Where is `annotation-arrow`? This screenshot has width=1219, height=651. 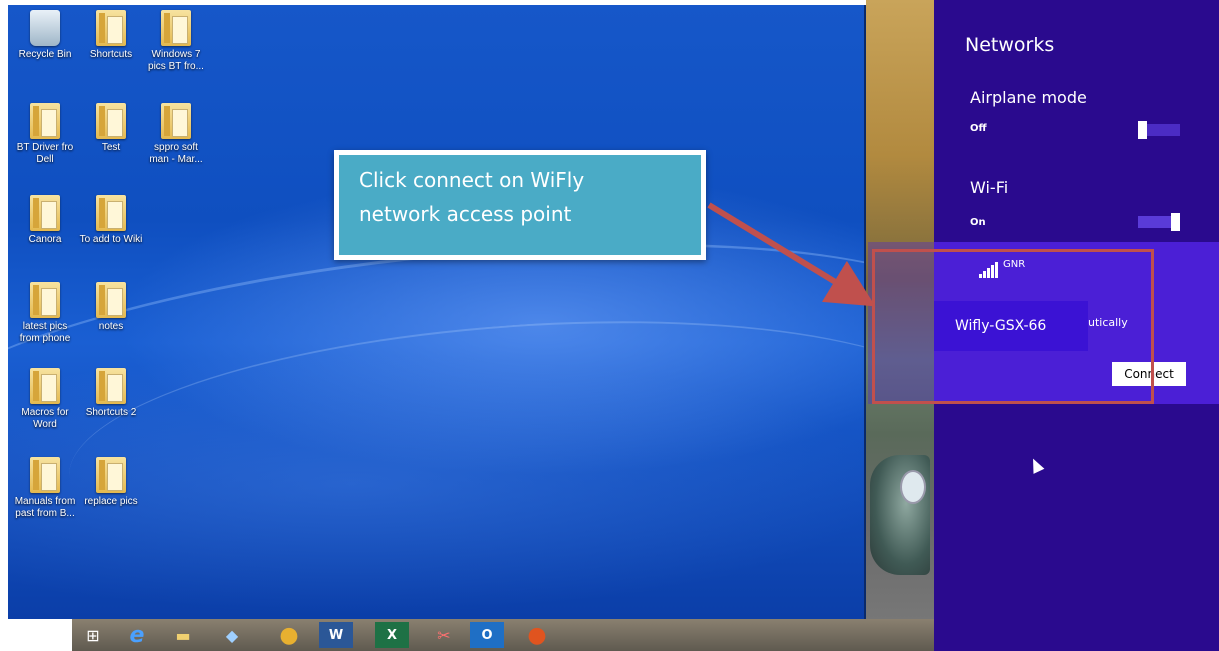 annotation-arrow is located at coordinates (791, 254).